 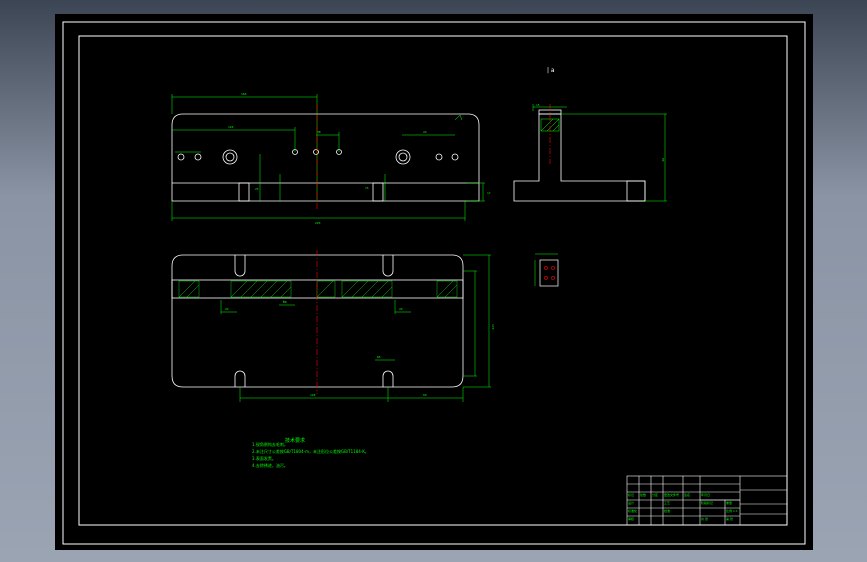 What do you see at coordinates (633, 511) in the screenshot?
I see `tb-label: 标准化` at bounding box center [633, 511].